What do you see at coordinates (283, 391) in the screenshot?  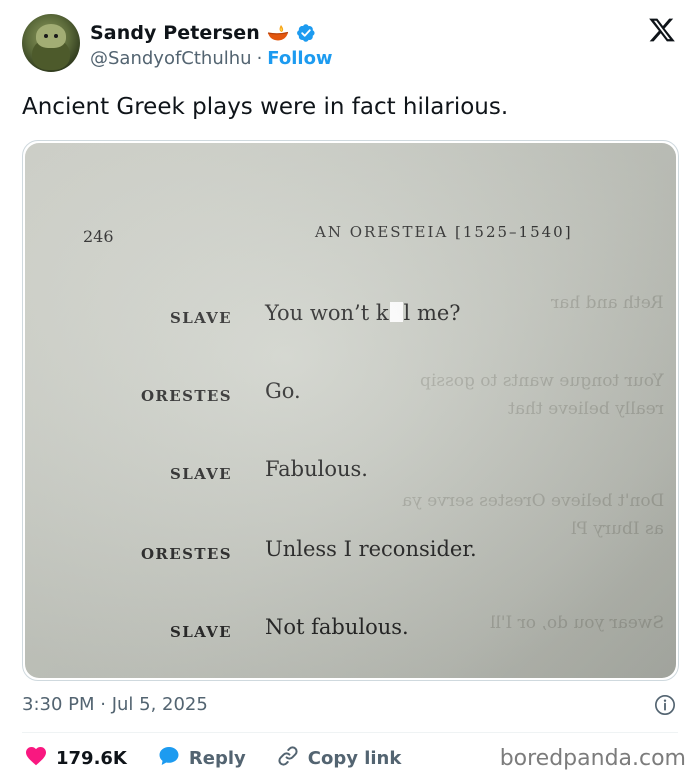 I see `speech-text: Go.` at bounding box center [283, 391].